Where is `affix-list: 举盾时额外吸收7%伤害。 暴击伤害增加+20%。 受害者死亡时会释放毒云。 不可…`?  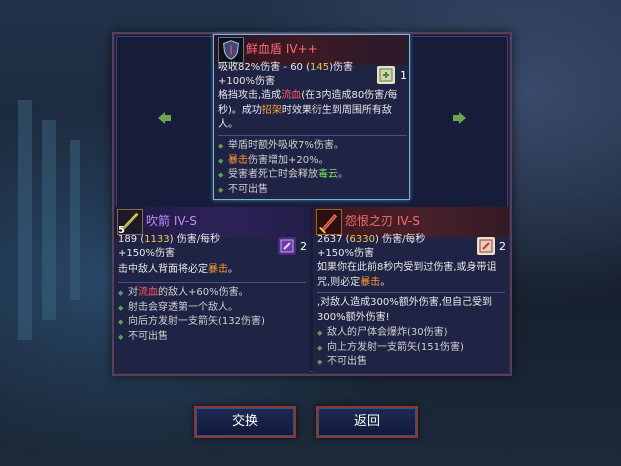
affix-list: 举盾时额外吸收7%伤害。 暴击伤害增加+20%。 受害者死亡时会释放毒云。 不可… is located at coordinates (283, 168).